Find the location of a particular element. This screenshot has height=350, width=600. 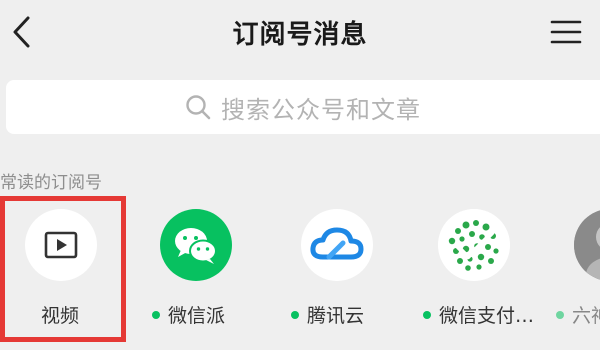

account-name: 腾讯云 is located at coordinates (336, 316).